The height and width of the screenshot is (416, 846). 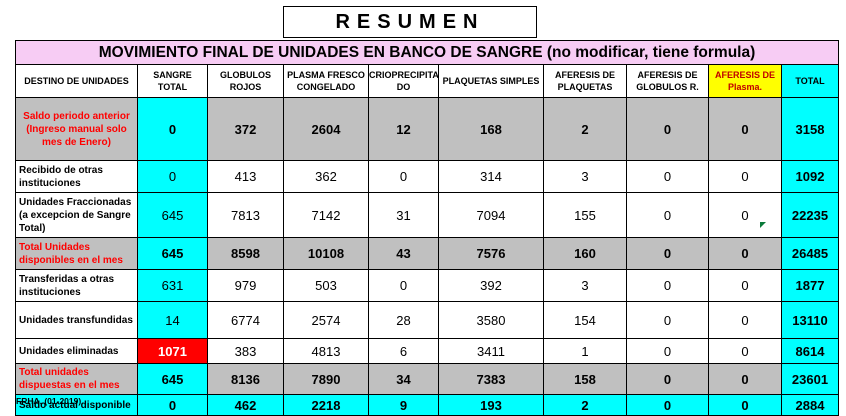 What do you see at coordinates (491, 405) in the screenshot?
I see `cell: 193` at bounding box center [491, 405].